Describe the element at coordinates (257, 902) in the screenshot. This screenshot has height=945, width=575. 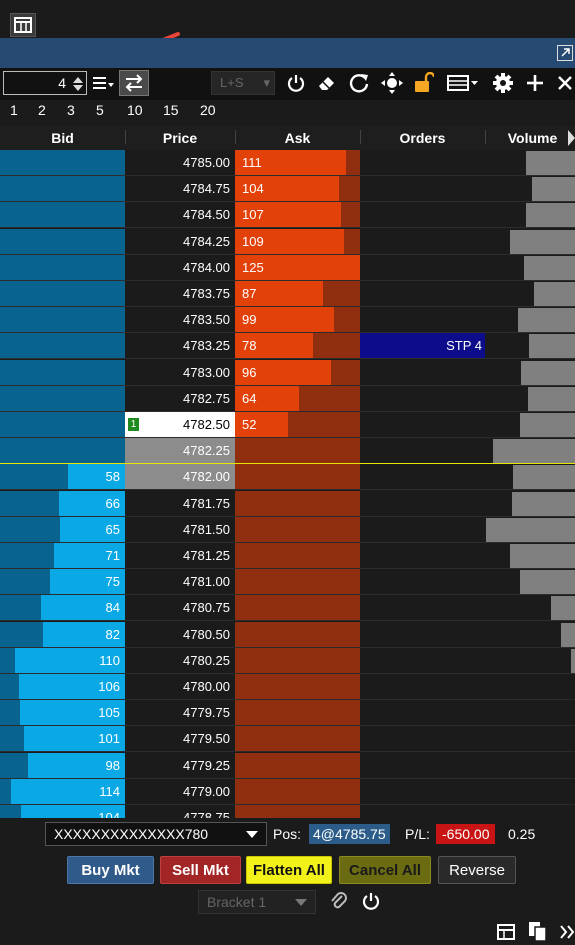
I see `bracket-select: Bracket 1` at that location.